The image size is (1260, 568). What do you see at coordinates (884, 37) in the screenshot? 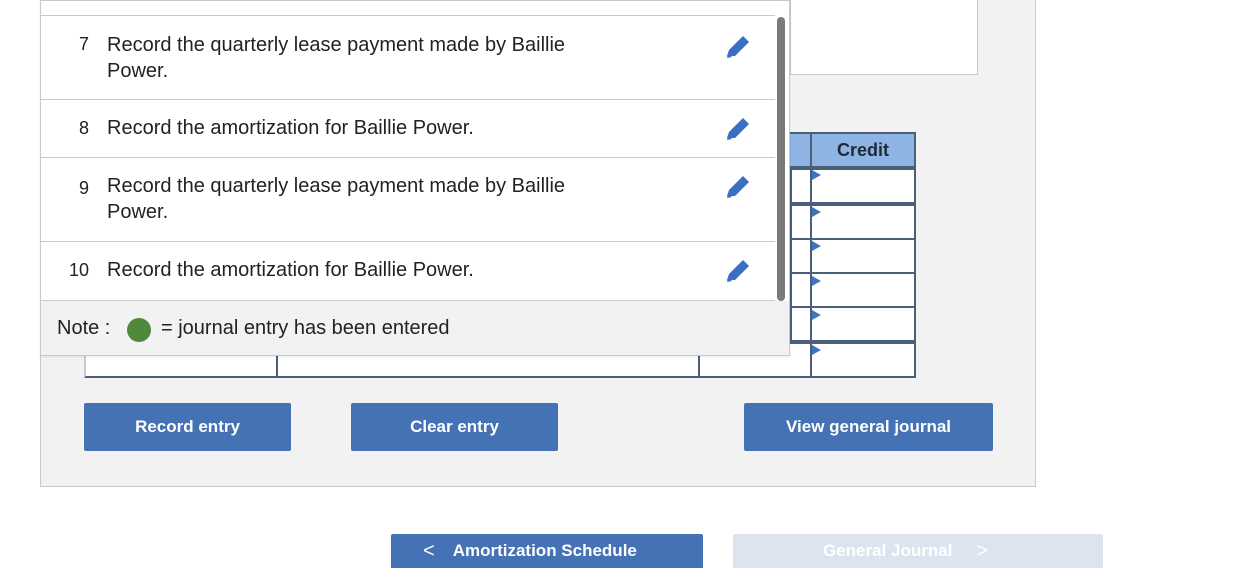
I see `info-box` at bounding box center [884, 37].